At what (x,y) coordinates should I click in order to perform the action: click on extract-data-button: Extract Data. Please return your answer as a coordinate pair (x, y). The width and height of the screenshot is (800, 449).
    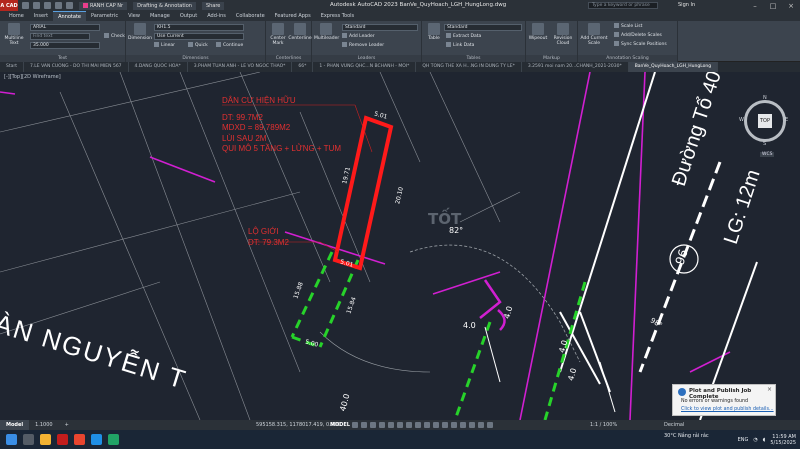
    Looking at the image, I should click on (463, 36).